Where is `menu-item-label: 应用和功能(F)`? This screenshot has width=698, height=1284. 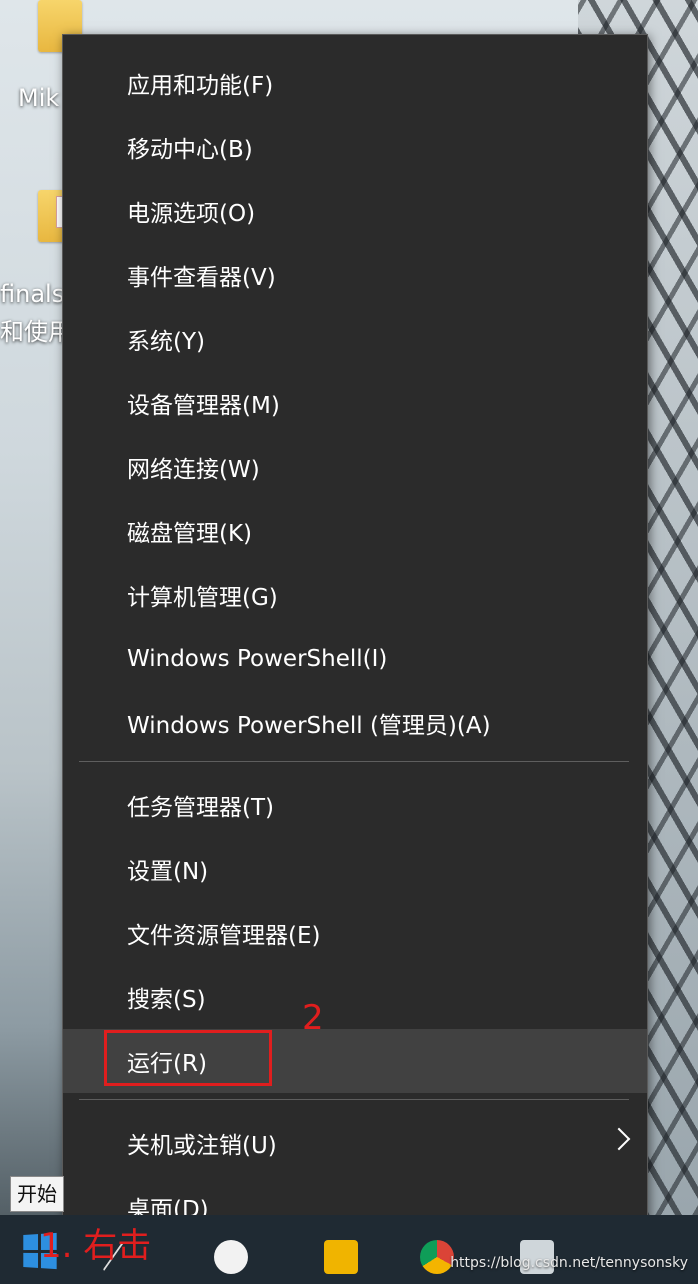 menu-item-label: 应用和功能(F) is located at coordinates (200, 86).